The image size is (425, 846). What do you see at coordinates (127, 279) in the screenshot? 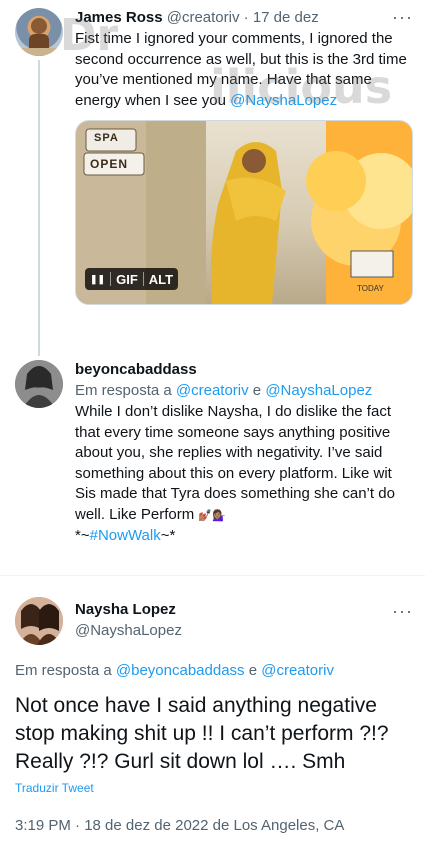
I see `gif-label: GIF` at bounding box center [127, 279].